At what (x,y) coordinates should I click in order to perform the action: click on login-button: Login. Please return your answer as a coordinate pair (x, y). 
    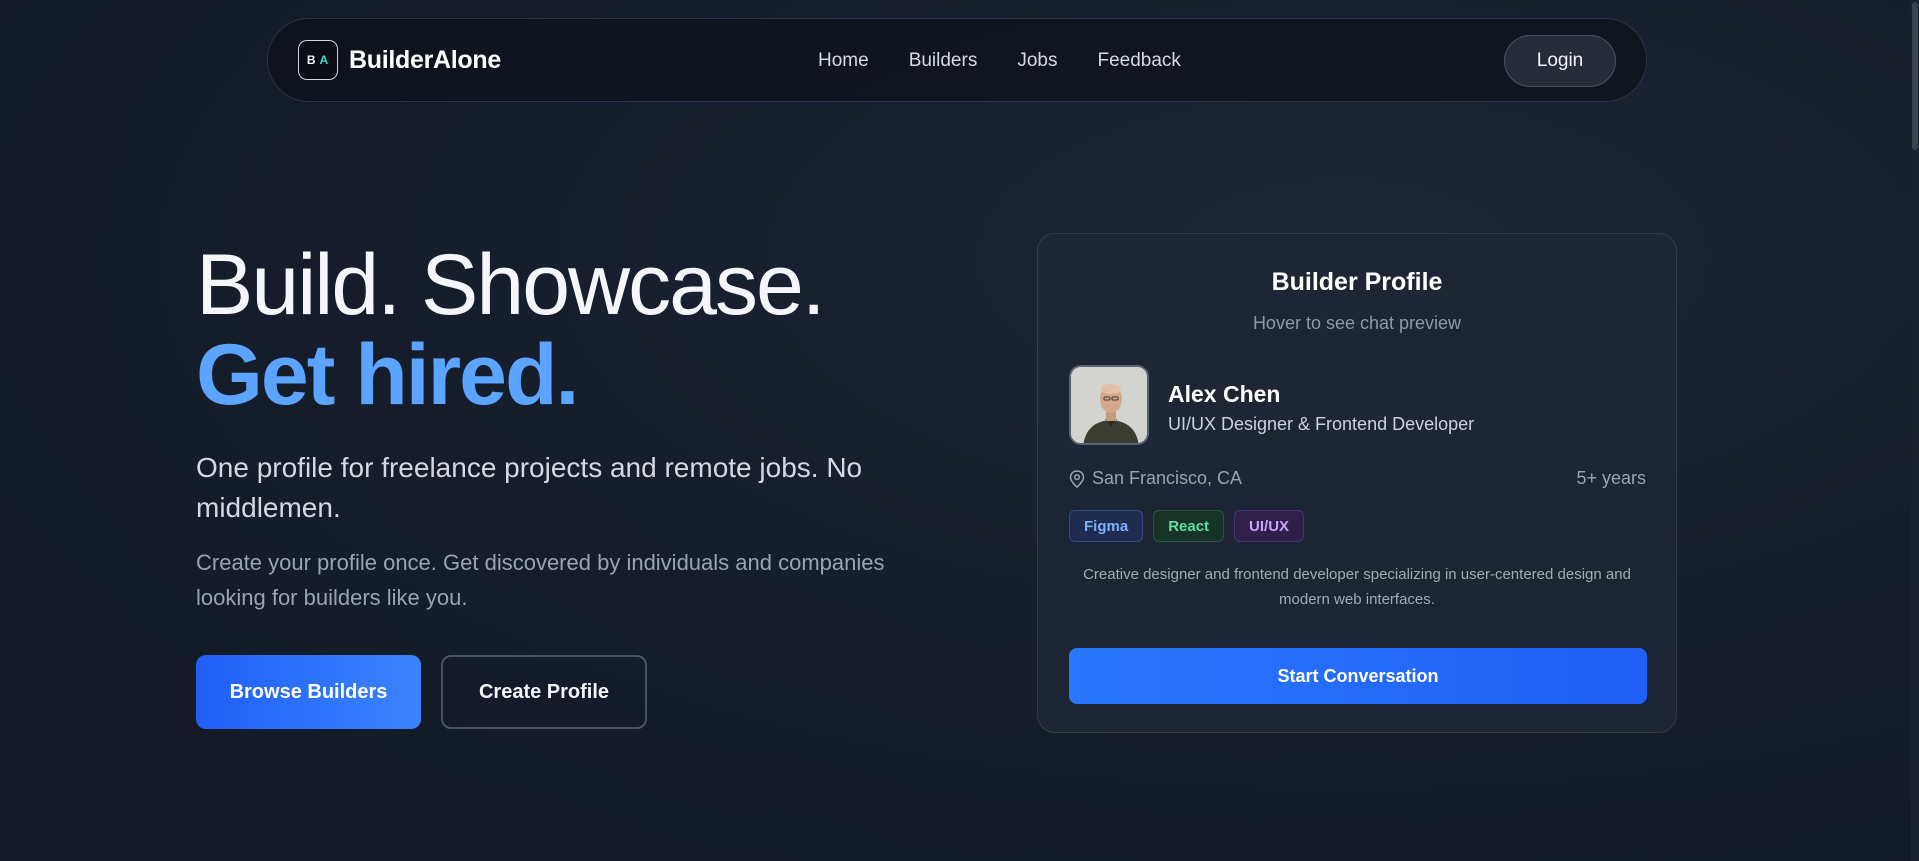
    Looking at the image, I should click on (1560, 61).